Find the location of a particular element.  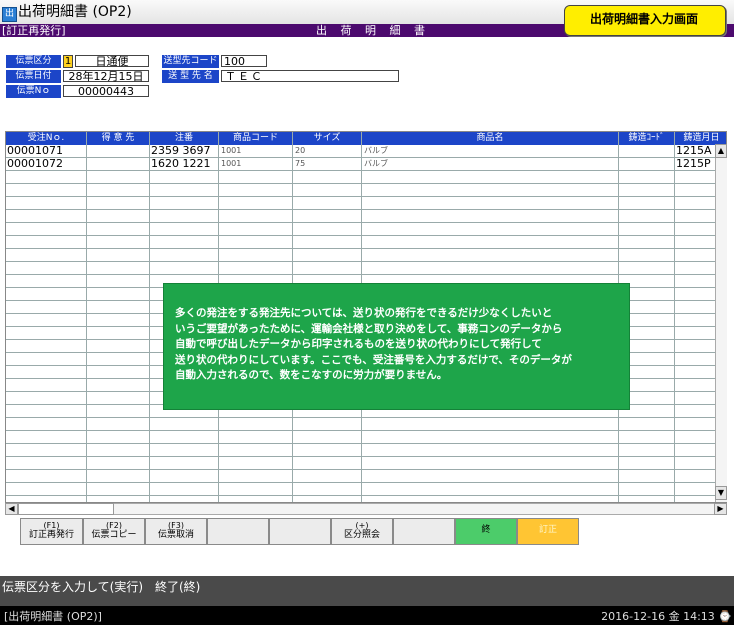

slip-type-label: 伝票区分 is located at coordinates (33, 61).